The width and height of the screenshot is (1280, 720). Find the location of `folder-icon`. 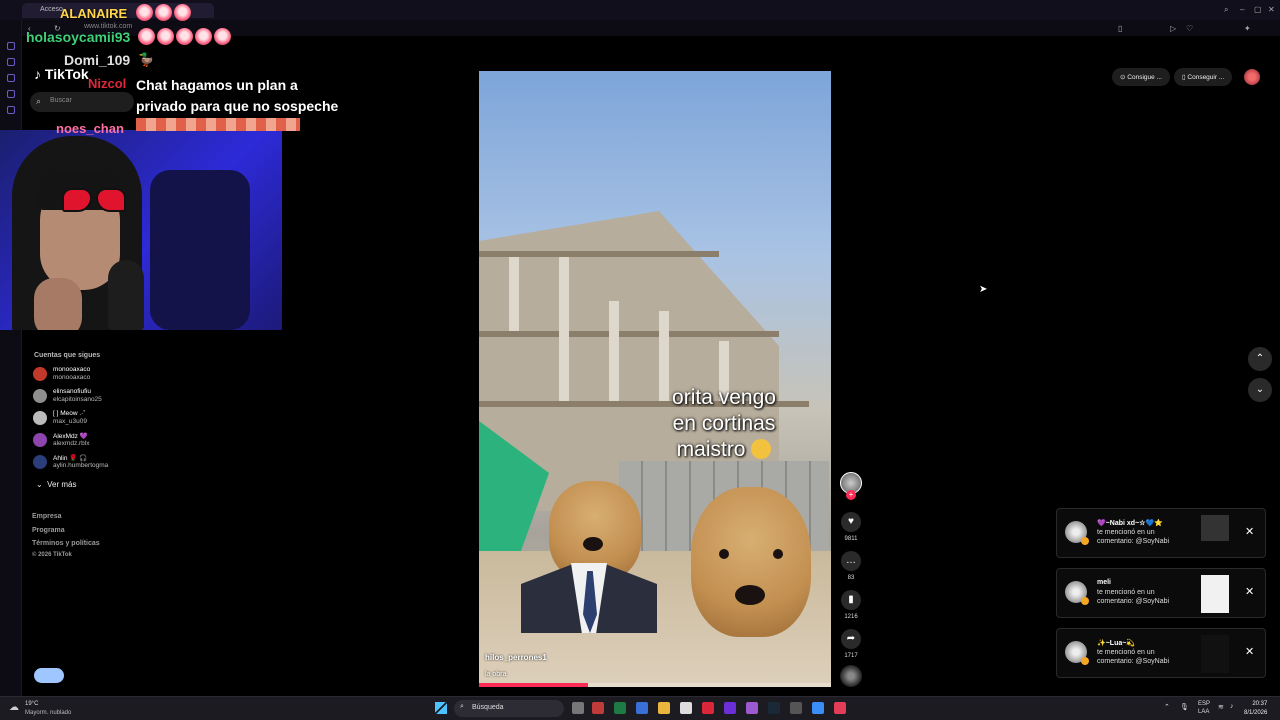

folder-icon is located at coordinates (664, 708).